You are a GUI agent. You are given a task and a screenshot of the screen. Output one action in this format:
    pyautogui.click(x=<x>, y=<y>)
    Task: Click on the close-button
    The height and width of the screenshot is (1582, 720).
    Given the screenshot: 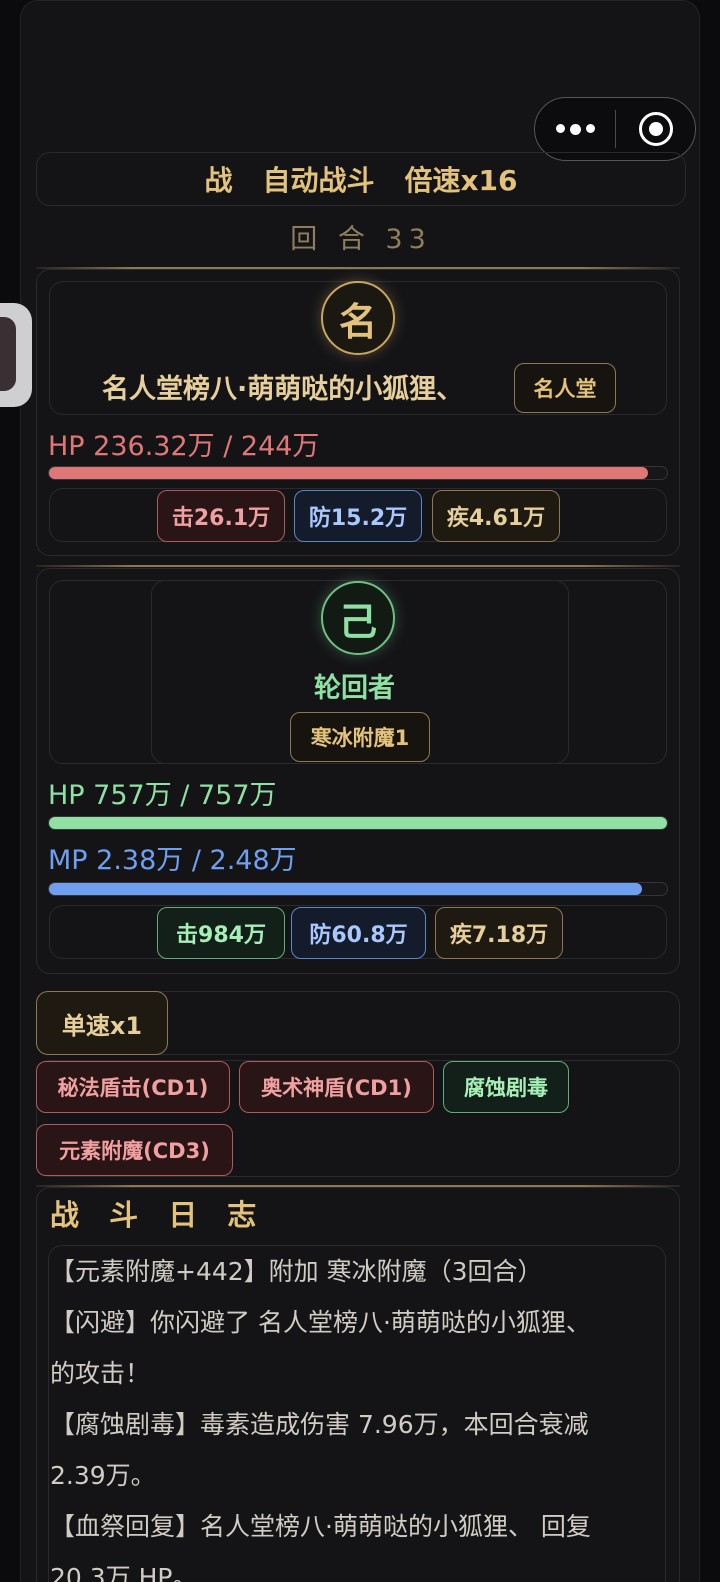 What is the action you would take?
    pyautogui.click(x=655, y=129)
    